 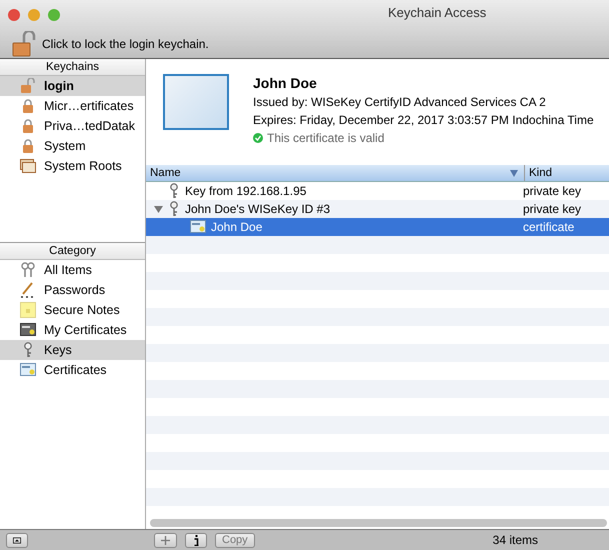 What do you see at coordinates (72, 86) in the screenshot?
I see `sidebar-item: login` at bounding box center [72, 86].